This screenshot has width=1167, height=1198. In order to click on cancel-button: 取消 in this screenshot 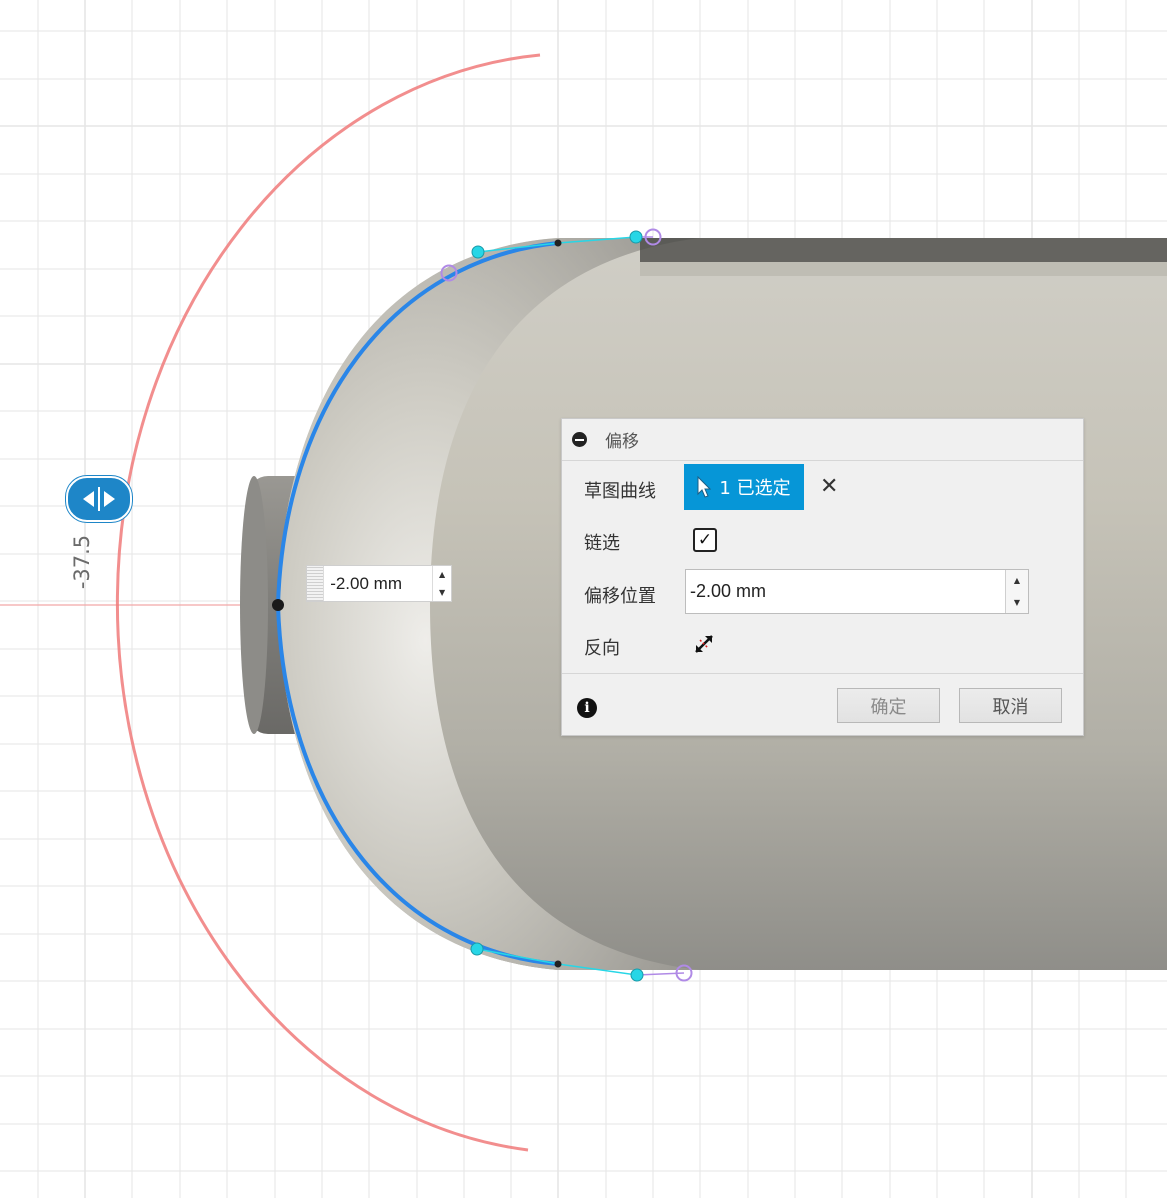, I will do `click(1010, 705)`.